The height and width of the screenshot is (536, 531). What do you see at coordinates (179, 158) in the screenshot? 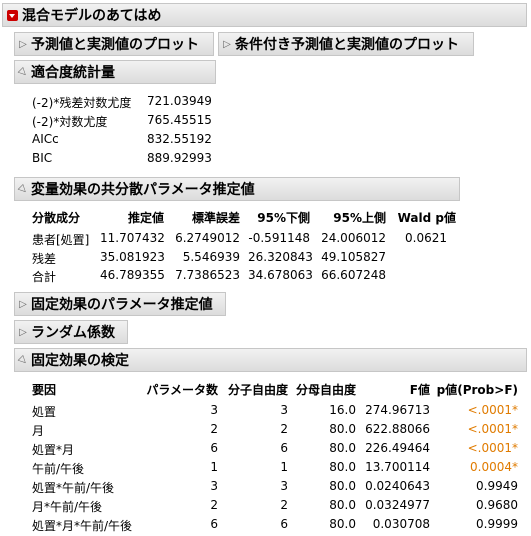
I see `fit-stat-value: 889.92993` at bounding box center [179, 158].